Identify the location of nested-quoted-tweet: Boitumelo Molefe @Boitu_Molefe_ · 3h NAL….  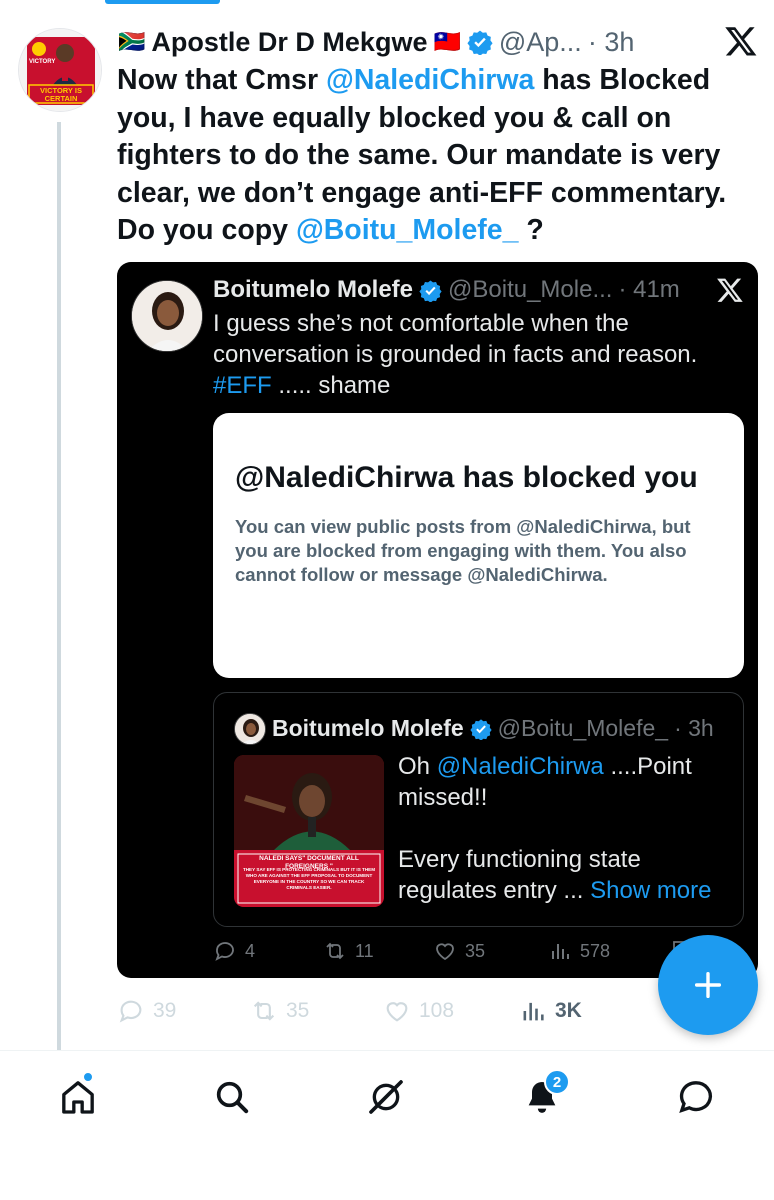
(478, 809).